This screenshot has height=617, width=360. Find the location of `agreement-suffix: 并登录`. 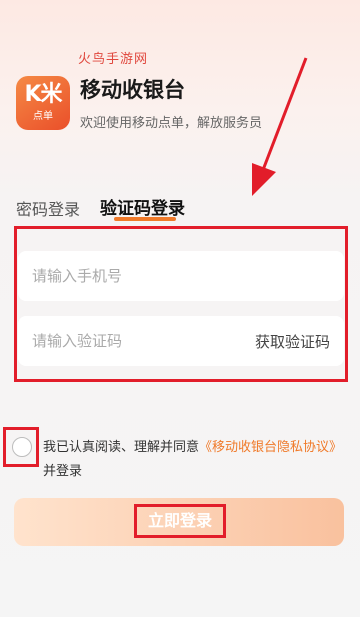

agreement-suffix: 并登录 is located at coordinates (63, 471).